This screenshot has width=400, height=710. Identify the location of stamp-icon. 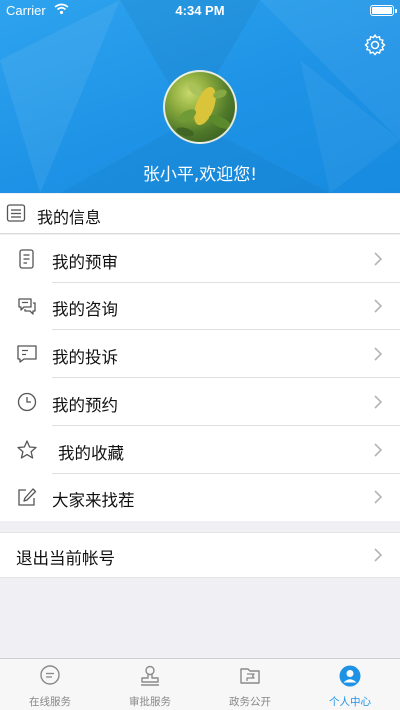
(150, 675).